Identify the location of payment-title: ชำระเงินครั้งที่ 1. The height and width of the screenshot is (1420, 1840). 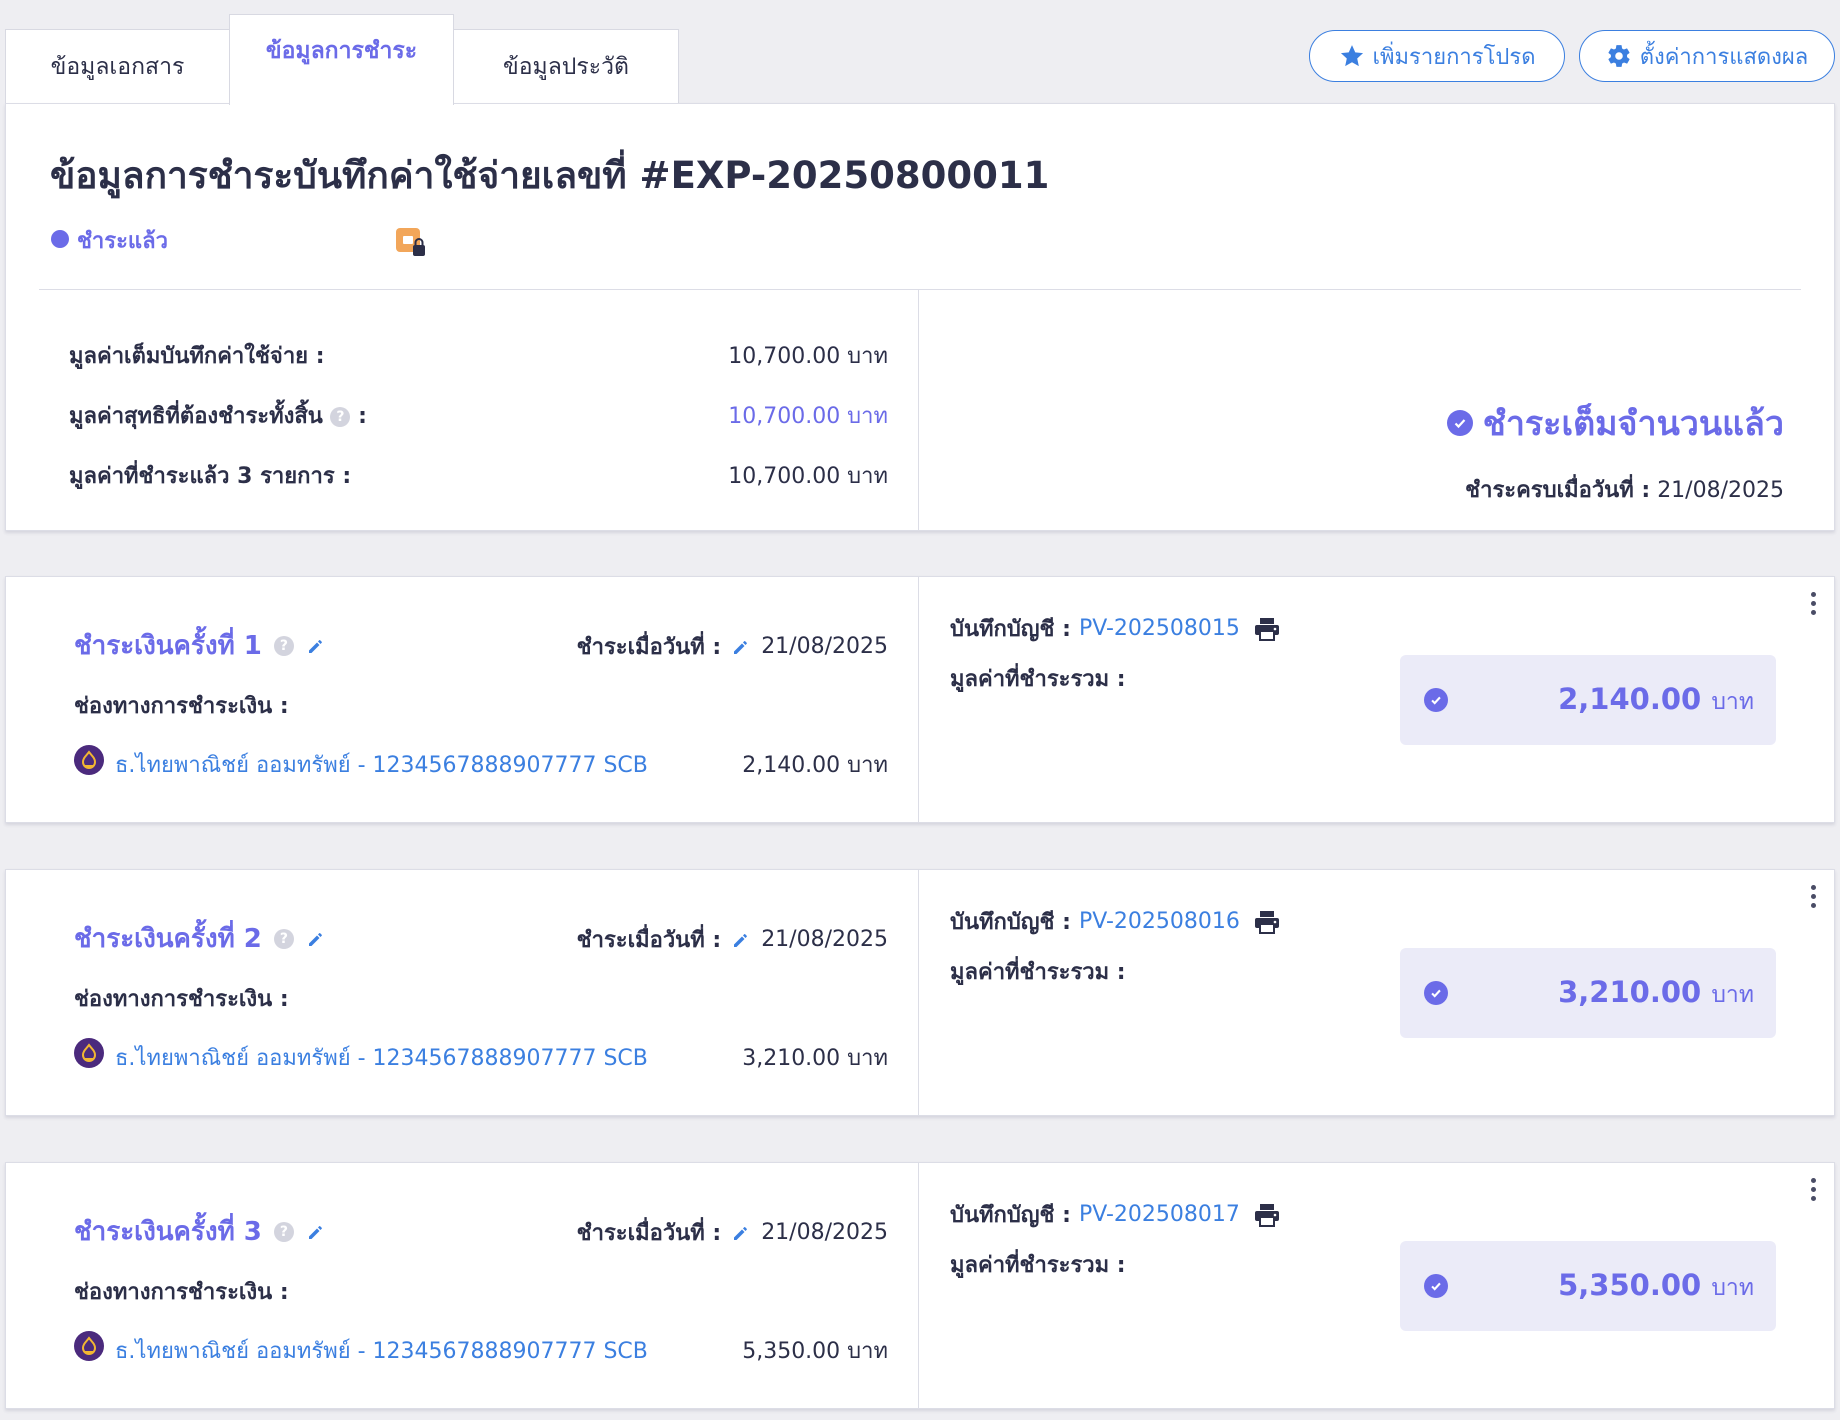
(168, 646).